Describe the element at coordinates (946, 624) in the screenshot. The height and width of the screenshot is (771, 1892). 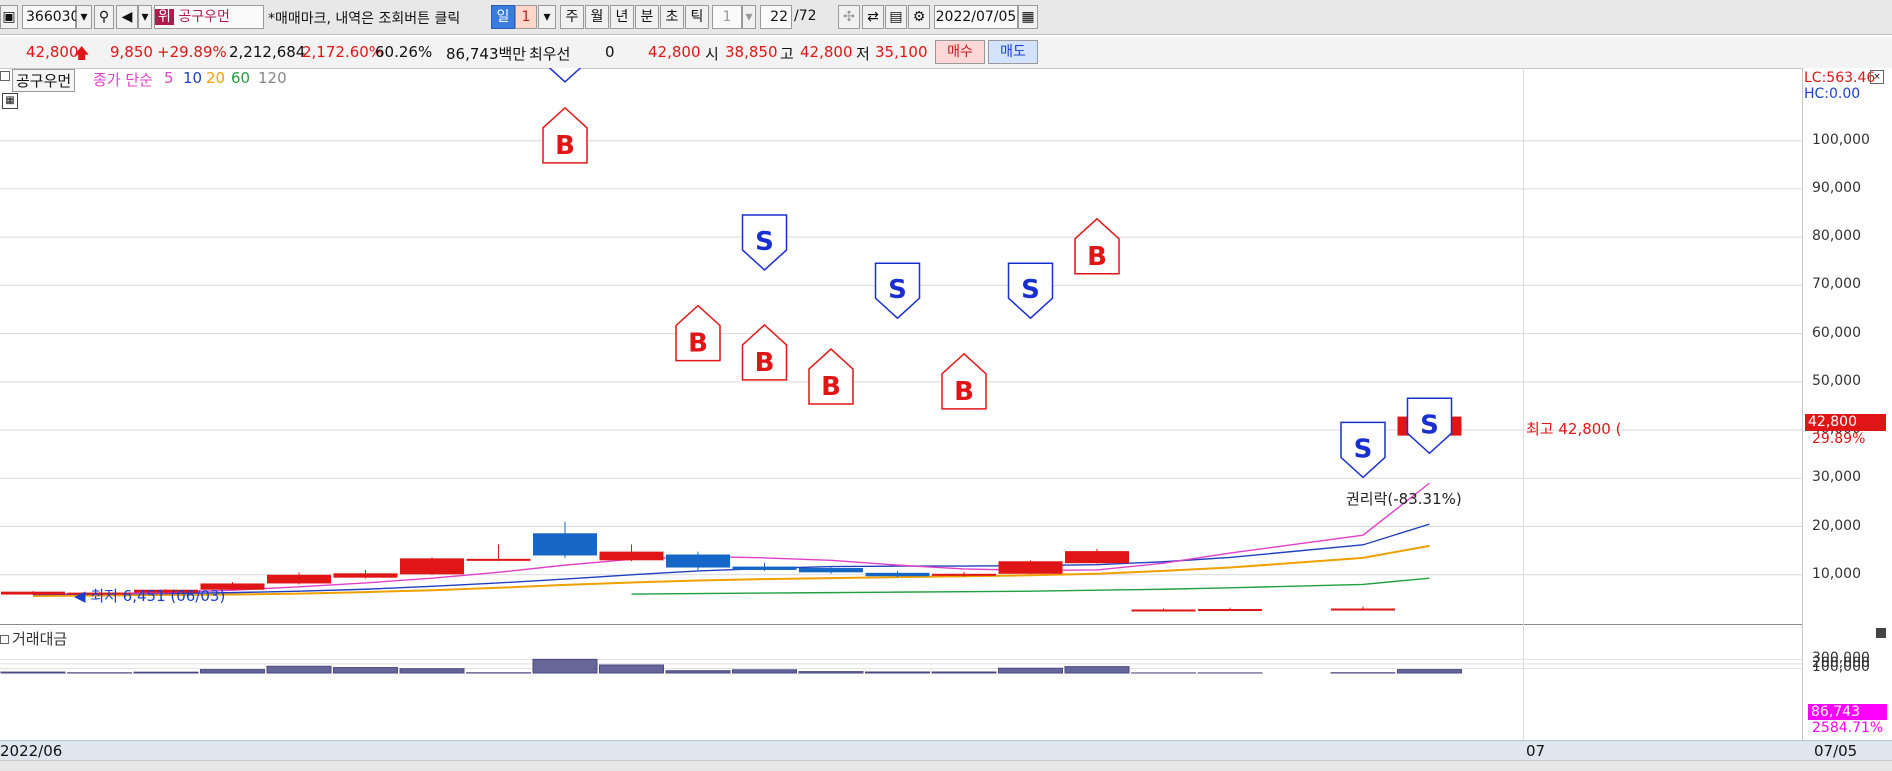
I see `panel-divider` at that location.